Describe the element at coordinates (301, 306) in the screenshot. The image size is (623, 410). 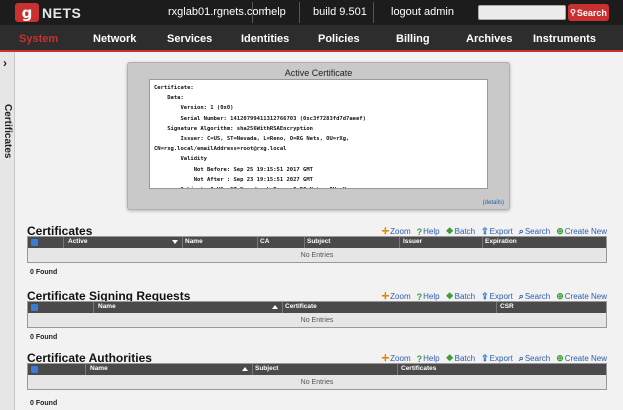
I see `column-certificate: Certificate` at that location.